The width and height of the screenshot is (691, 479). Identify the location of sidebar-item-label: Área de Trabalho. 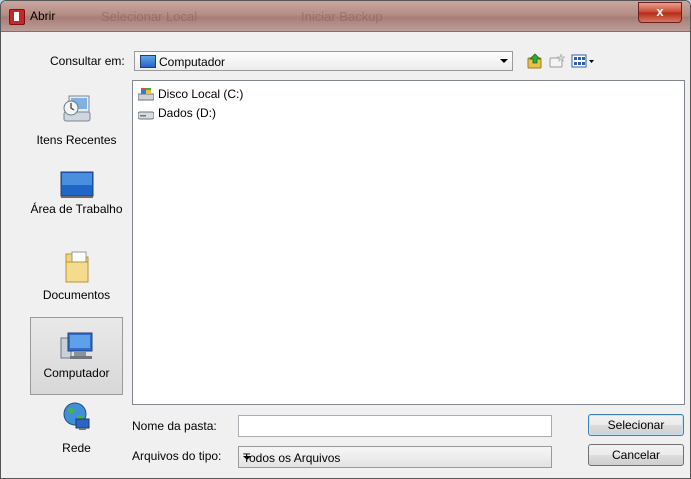
(76, 209).